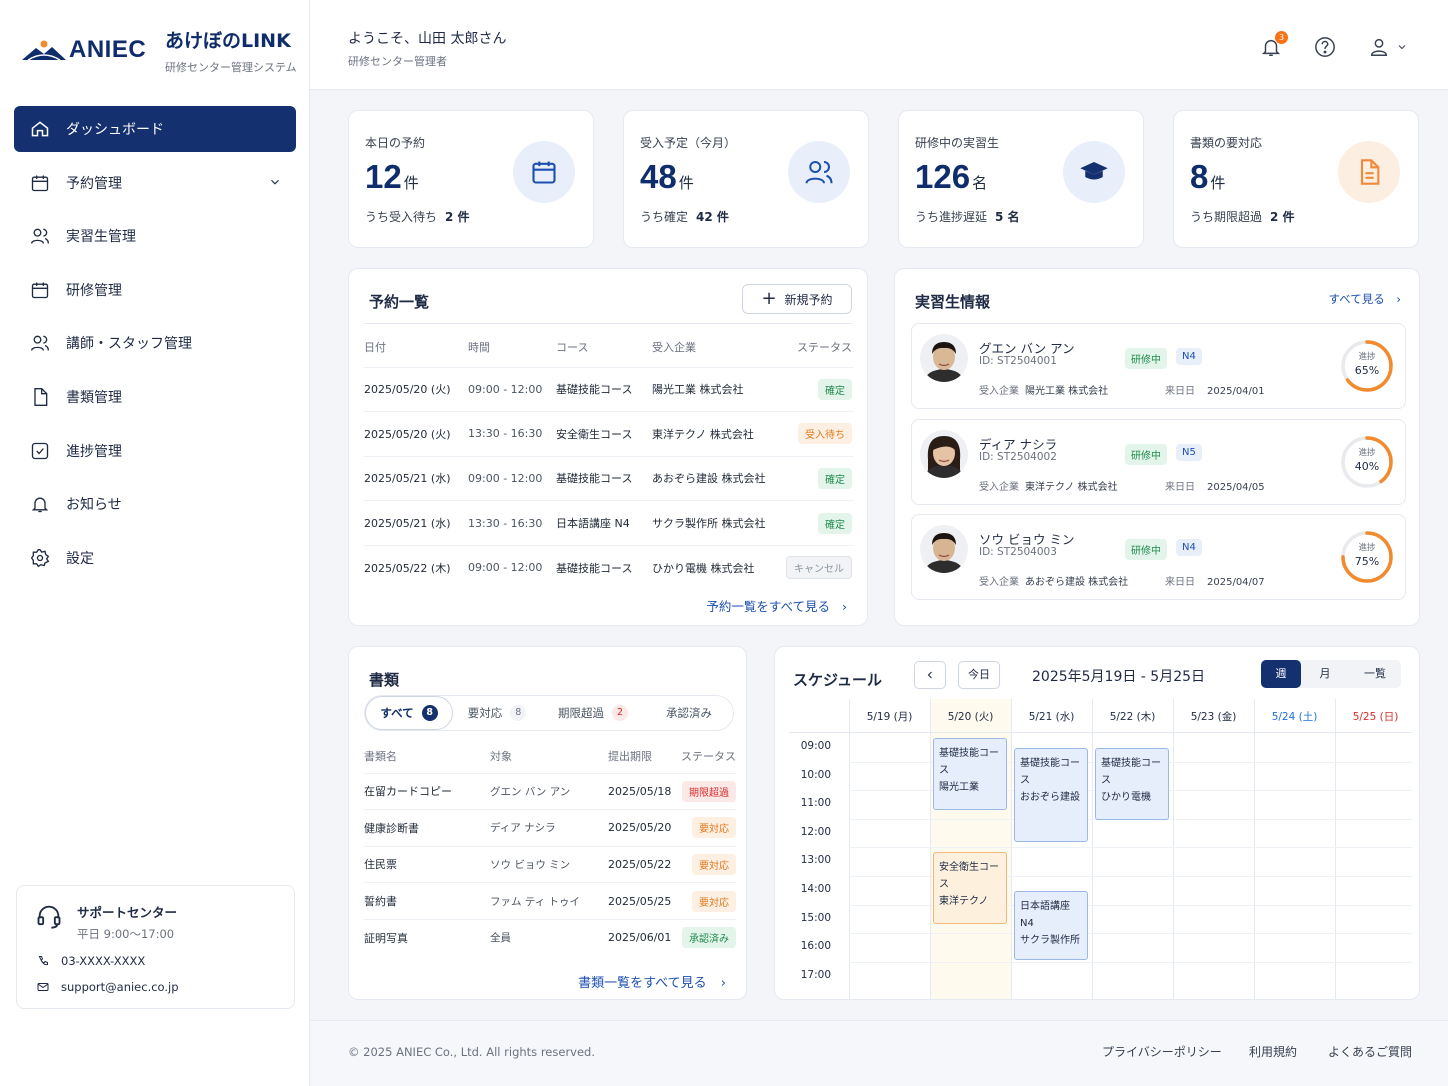  I want to click on phone-icon, so click(44, 961).